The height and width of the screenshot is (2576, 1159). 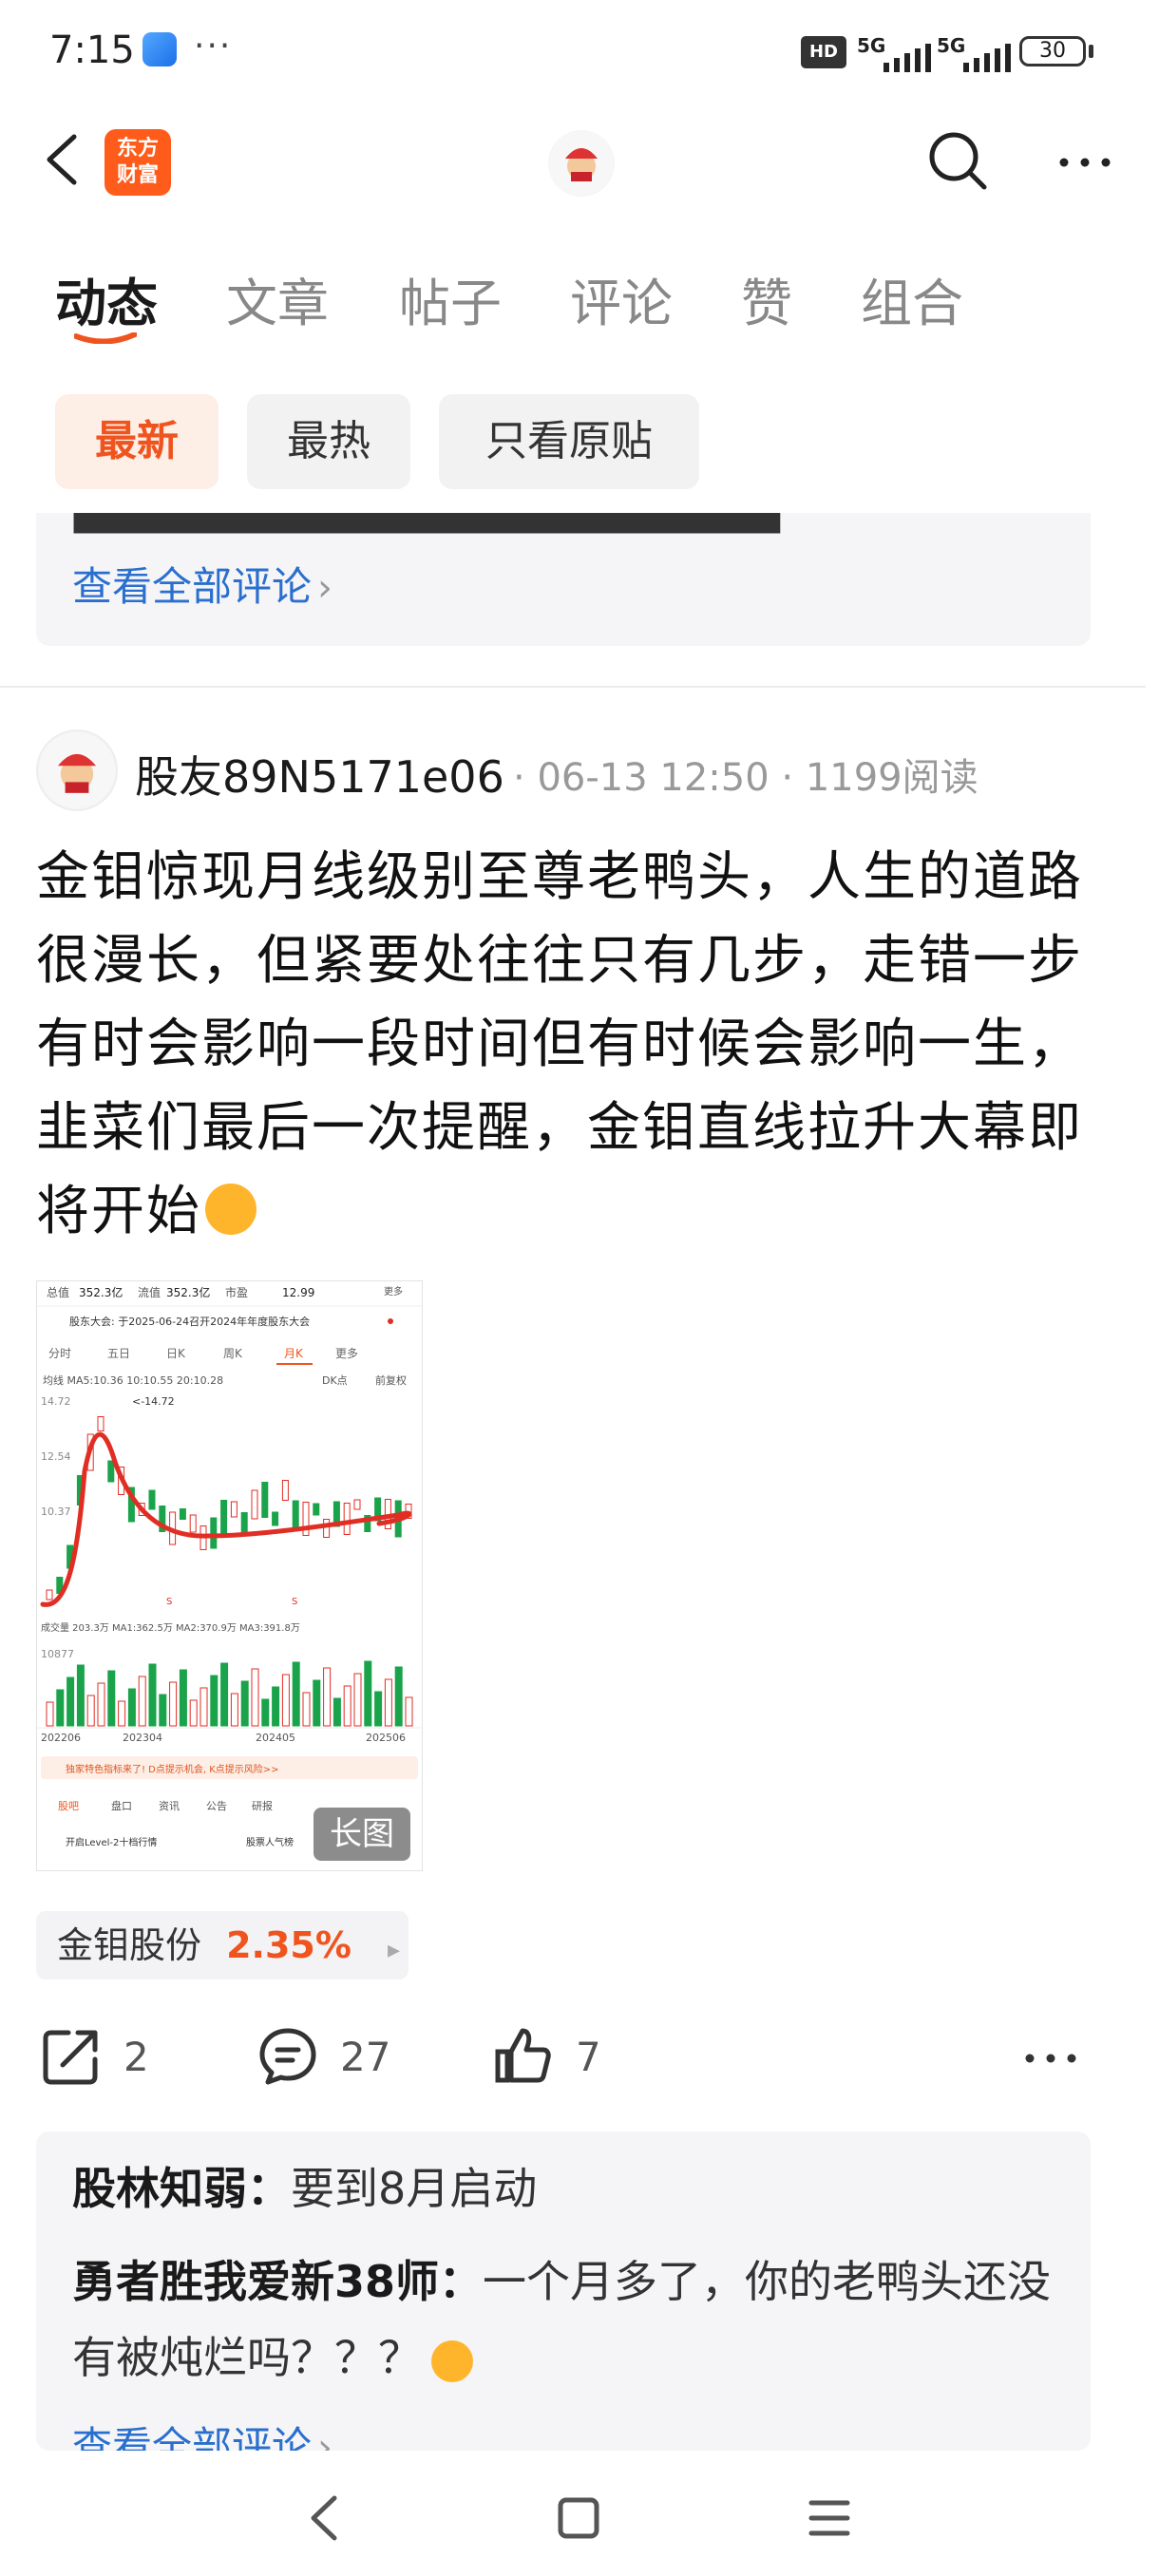 I want to click on view-all-comments-link: 查看全部评论 ›, so click(x=202, y=584).